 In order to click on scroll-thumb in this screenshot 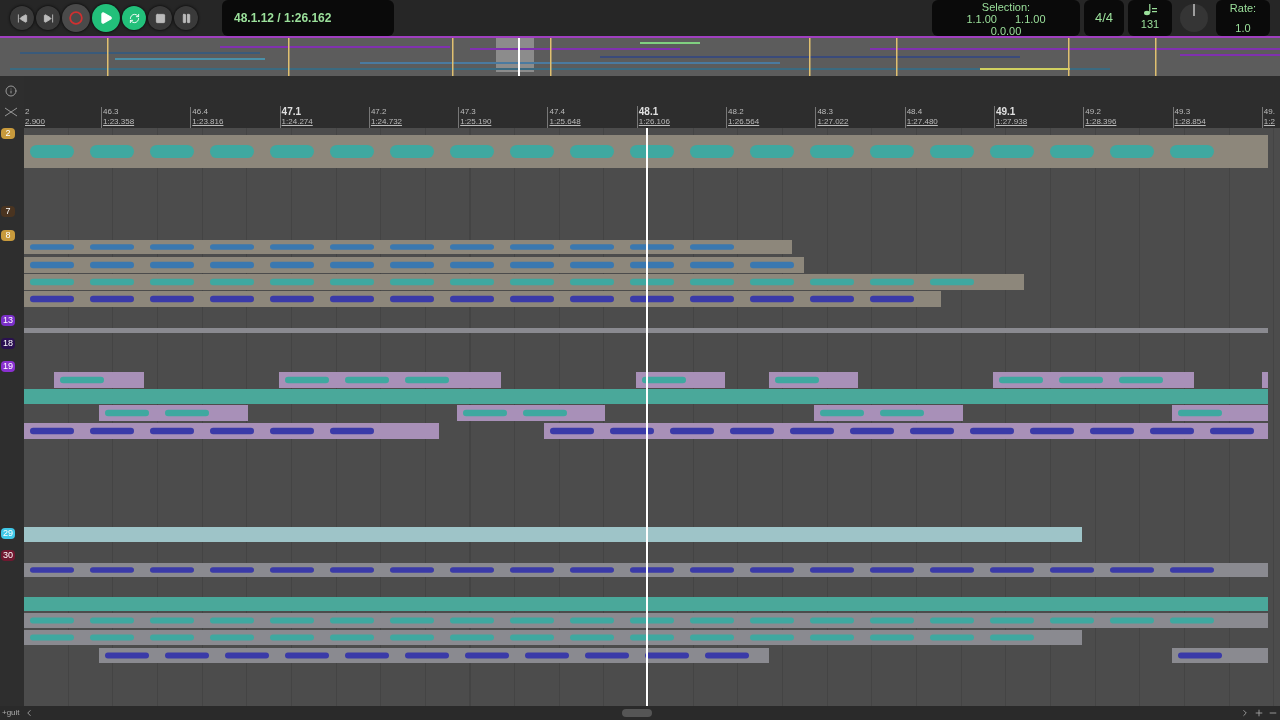, I will do `click(636, 713)`.